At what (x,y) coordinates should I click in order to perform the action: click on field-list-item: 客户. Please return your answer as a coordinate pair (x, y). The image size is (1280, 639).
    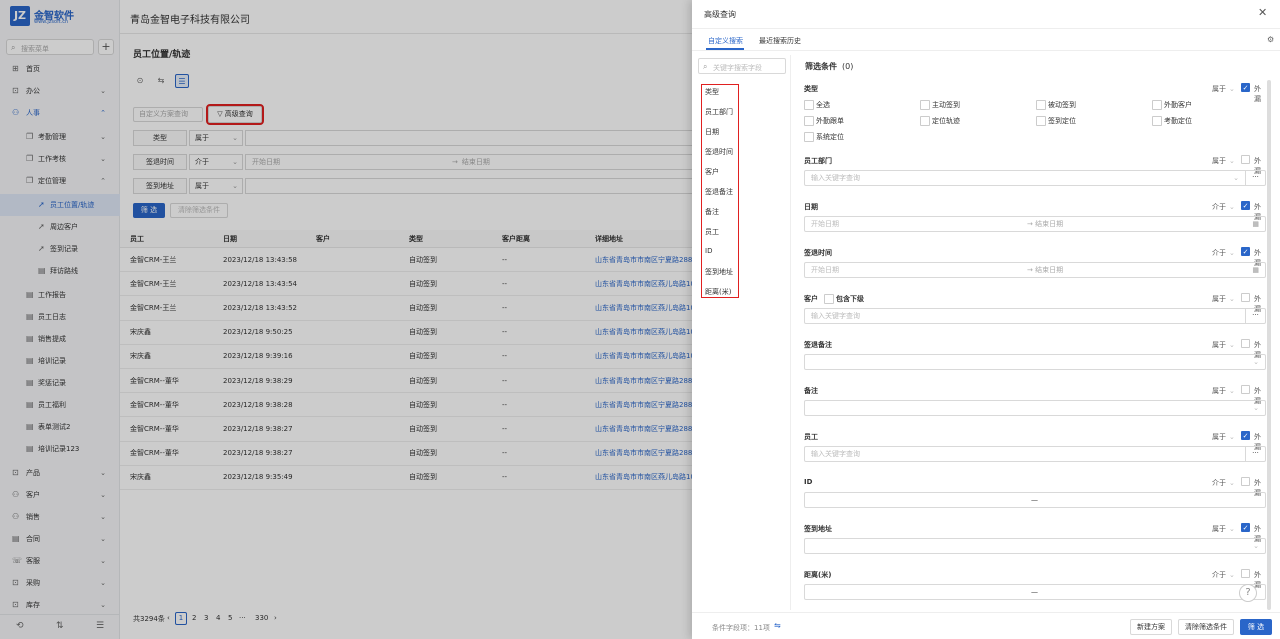
    Looking at the image, I should click on (712, 172).